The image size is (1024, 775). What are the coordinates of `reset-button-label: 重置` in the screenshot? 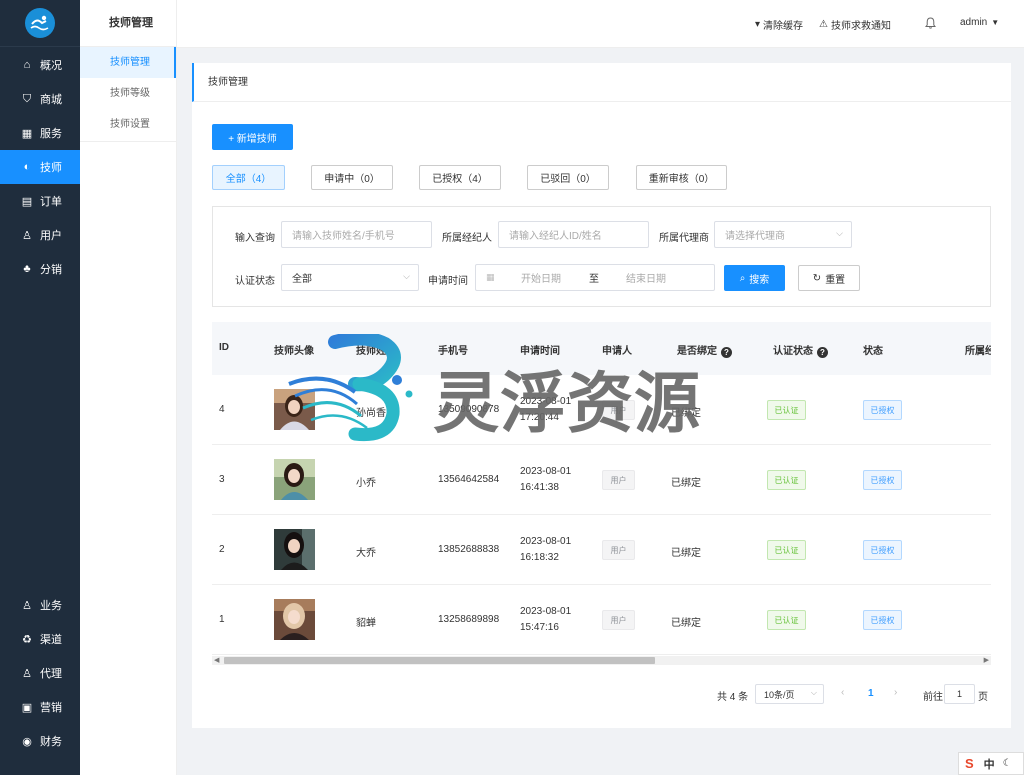 It's located at (835, 280).